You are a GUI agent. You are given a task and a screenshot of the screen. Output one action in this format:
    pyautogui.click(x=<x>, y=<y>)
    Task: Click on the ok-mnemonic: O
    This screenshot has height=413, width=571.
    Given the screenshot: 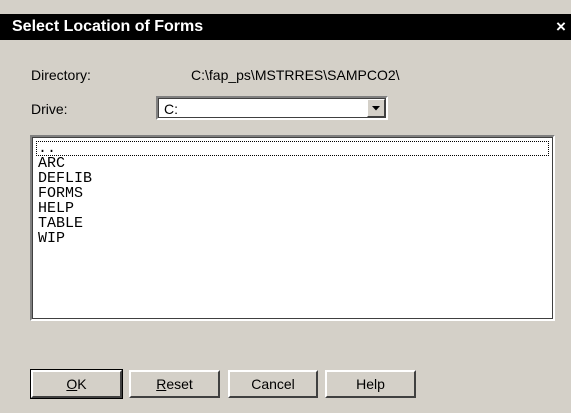 What is the action you would take?
    pyautogui.click(x=72, y=384)
    